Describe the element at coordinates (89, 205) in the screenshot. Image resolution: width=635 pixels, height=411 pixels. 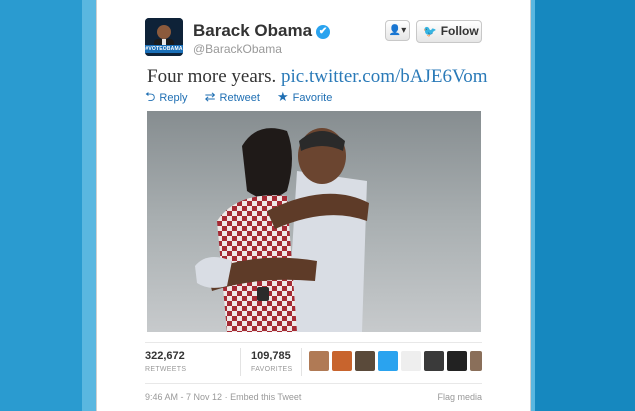
I see `page-background-strip` at that location.